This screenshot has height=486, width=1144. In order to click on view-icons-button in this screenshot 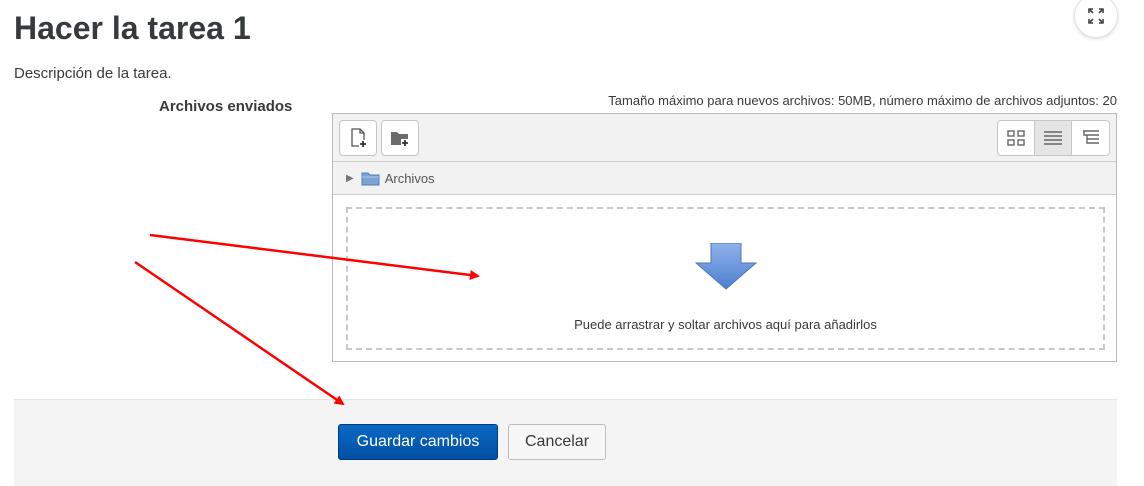, I will do `click(1016, 138)`.